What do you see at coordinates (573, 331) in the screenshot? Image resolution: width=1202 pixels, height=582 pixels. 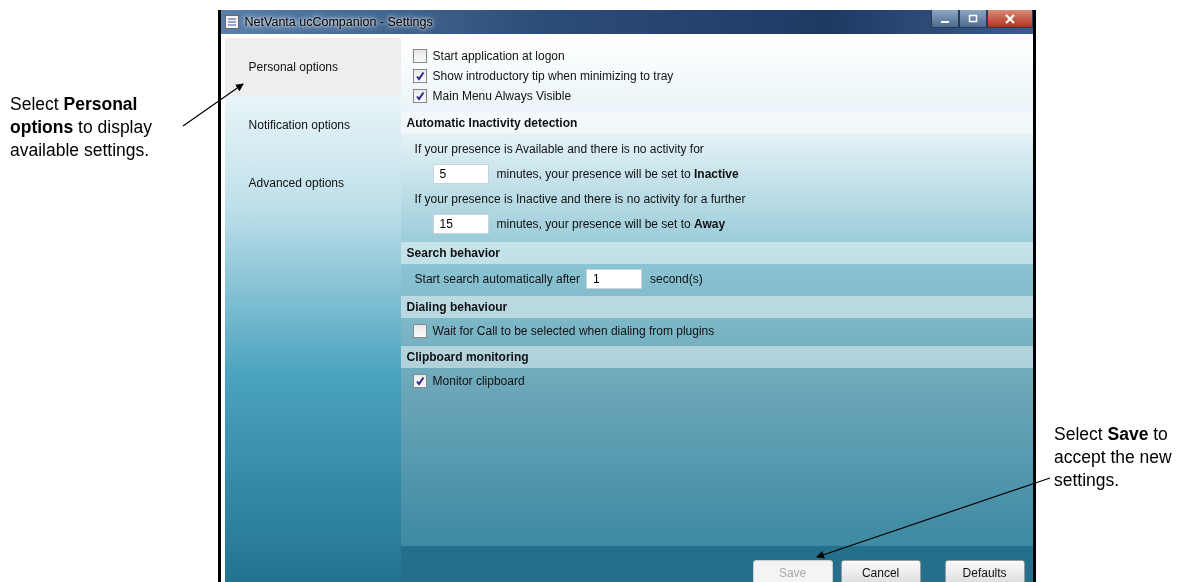 I see `option-label: Wait for Call to be selected when dialing from plugins` at bounding box center [573, 331].